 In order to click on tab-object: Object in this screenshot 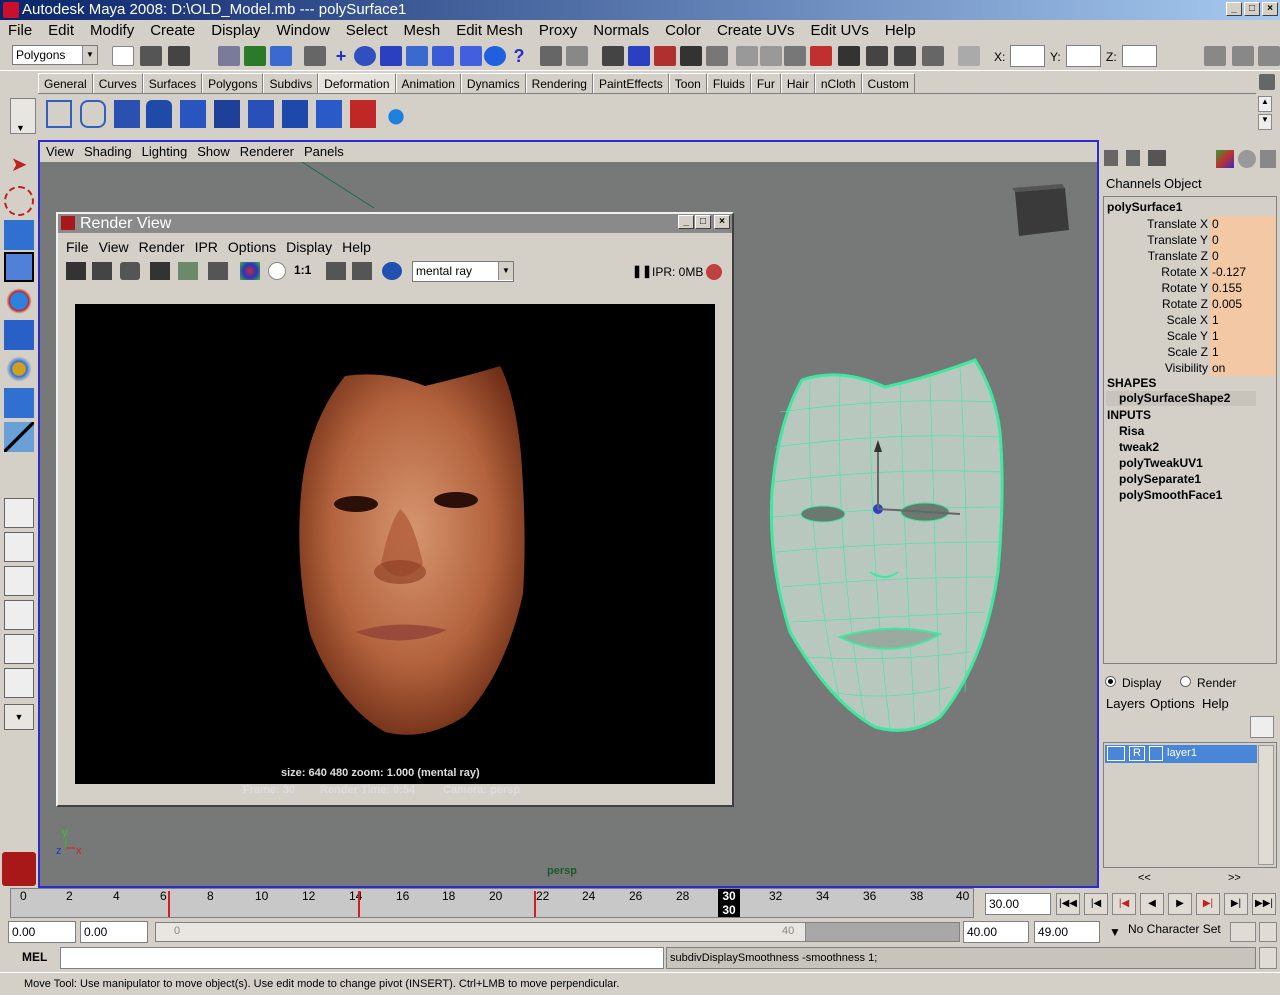, I will do `click(1183, 183)`.